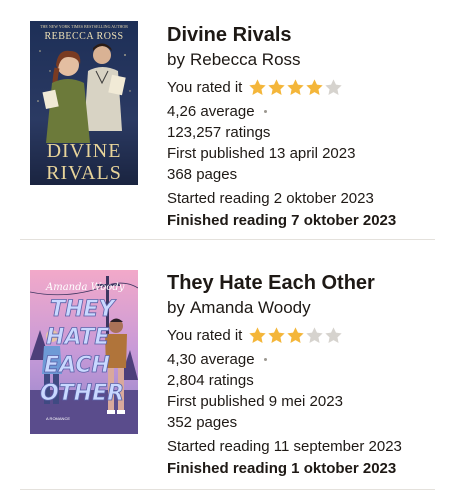 The height and width of the screenshot is (500, 455). What do you see at coordinates (255, 401) in the screenshot?
I see `first-published: First published 9 mei 2023` at bounding box center [255, 401].